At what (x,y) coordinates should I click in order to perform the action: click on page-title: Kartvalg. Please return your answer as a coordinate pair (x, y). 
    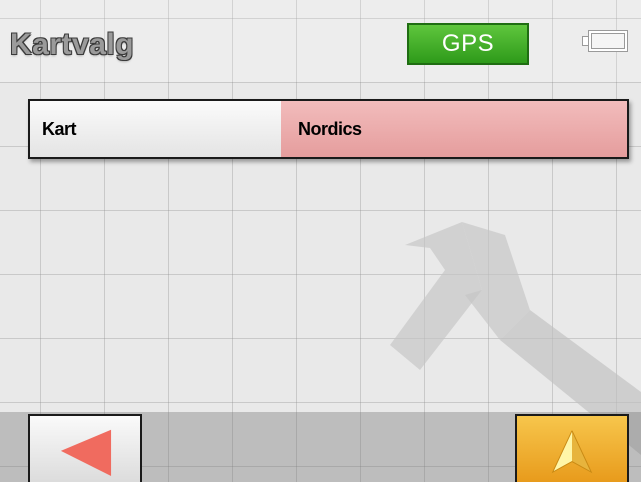
    Looking at the image, I should click on (72, 44).